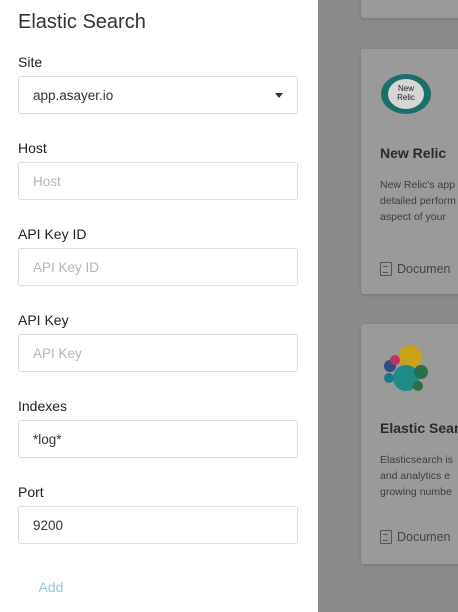  Describe the element at coordinates (82, 22) in the screenshot. I see `panel-title: Elastic Search` at that location.